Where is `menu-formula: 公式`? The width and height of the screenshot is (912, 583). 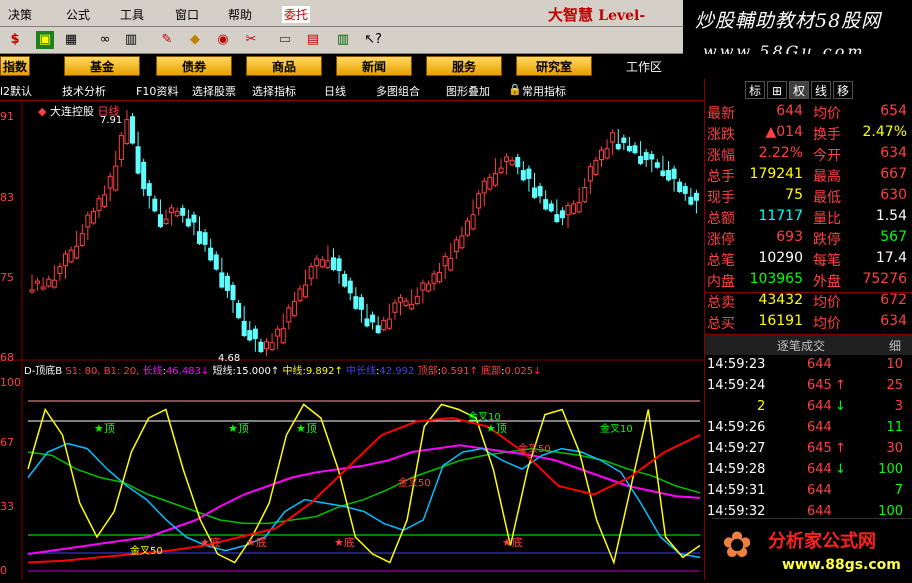
menu-formula: 公式 is located at coordinates (78, 14).